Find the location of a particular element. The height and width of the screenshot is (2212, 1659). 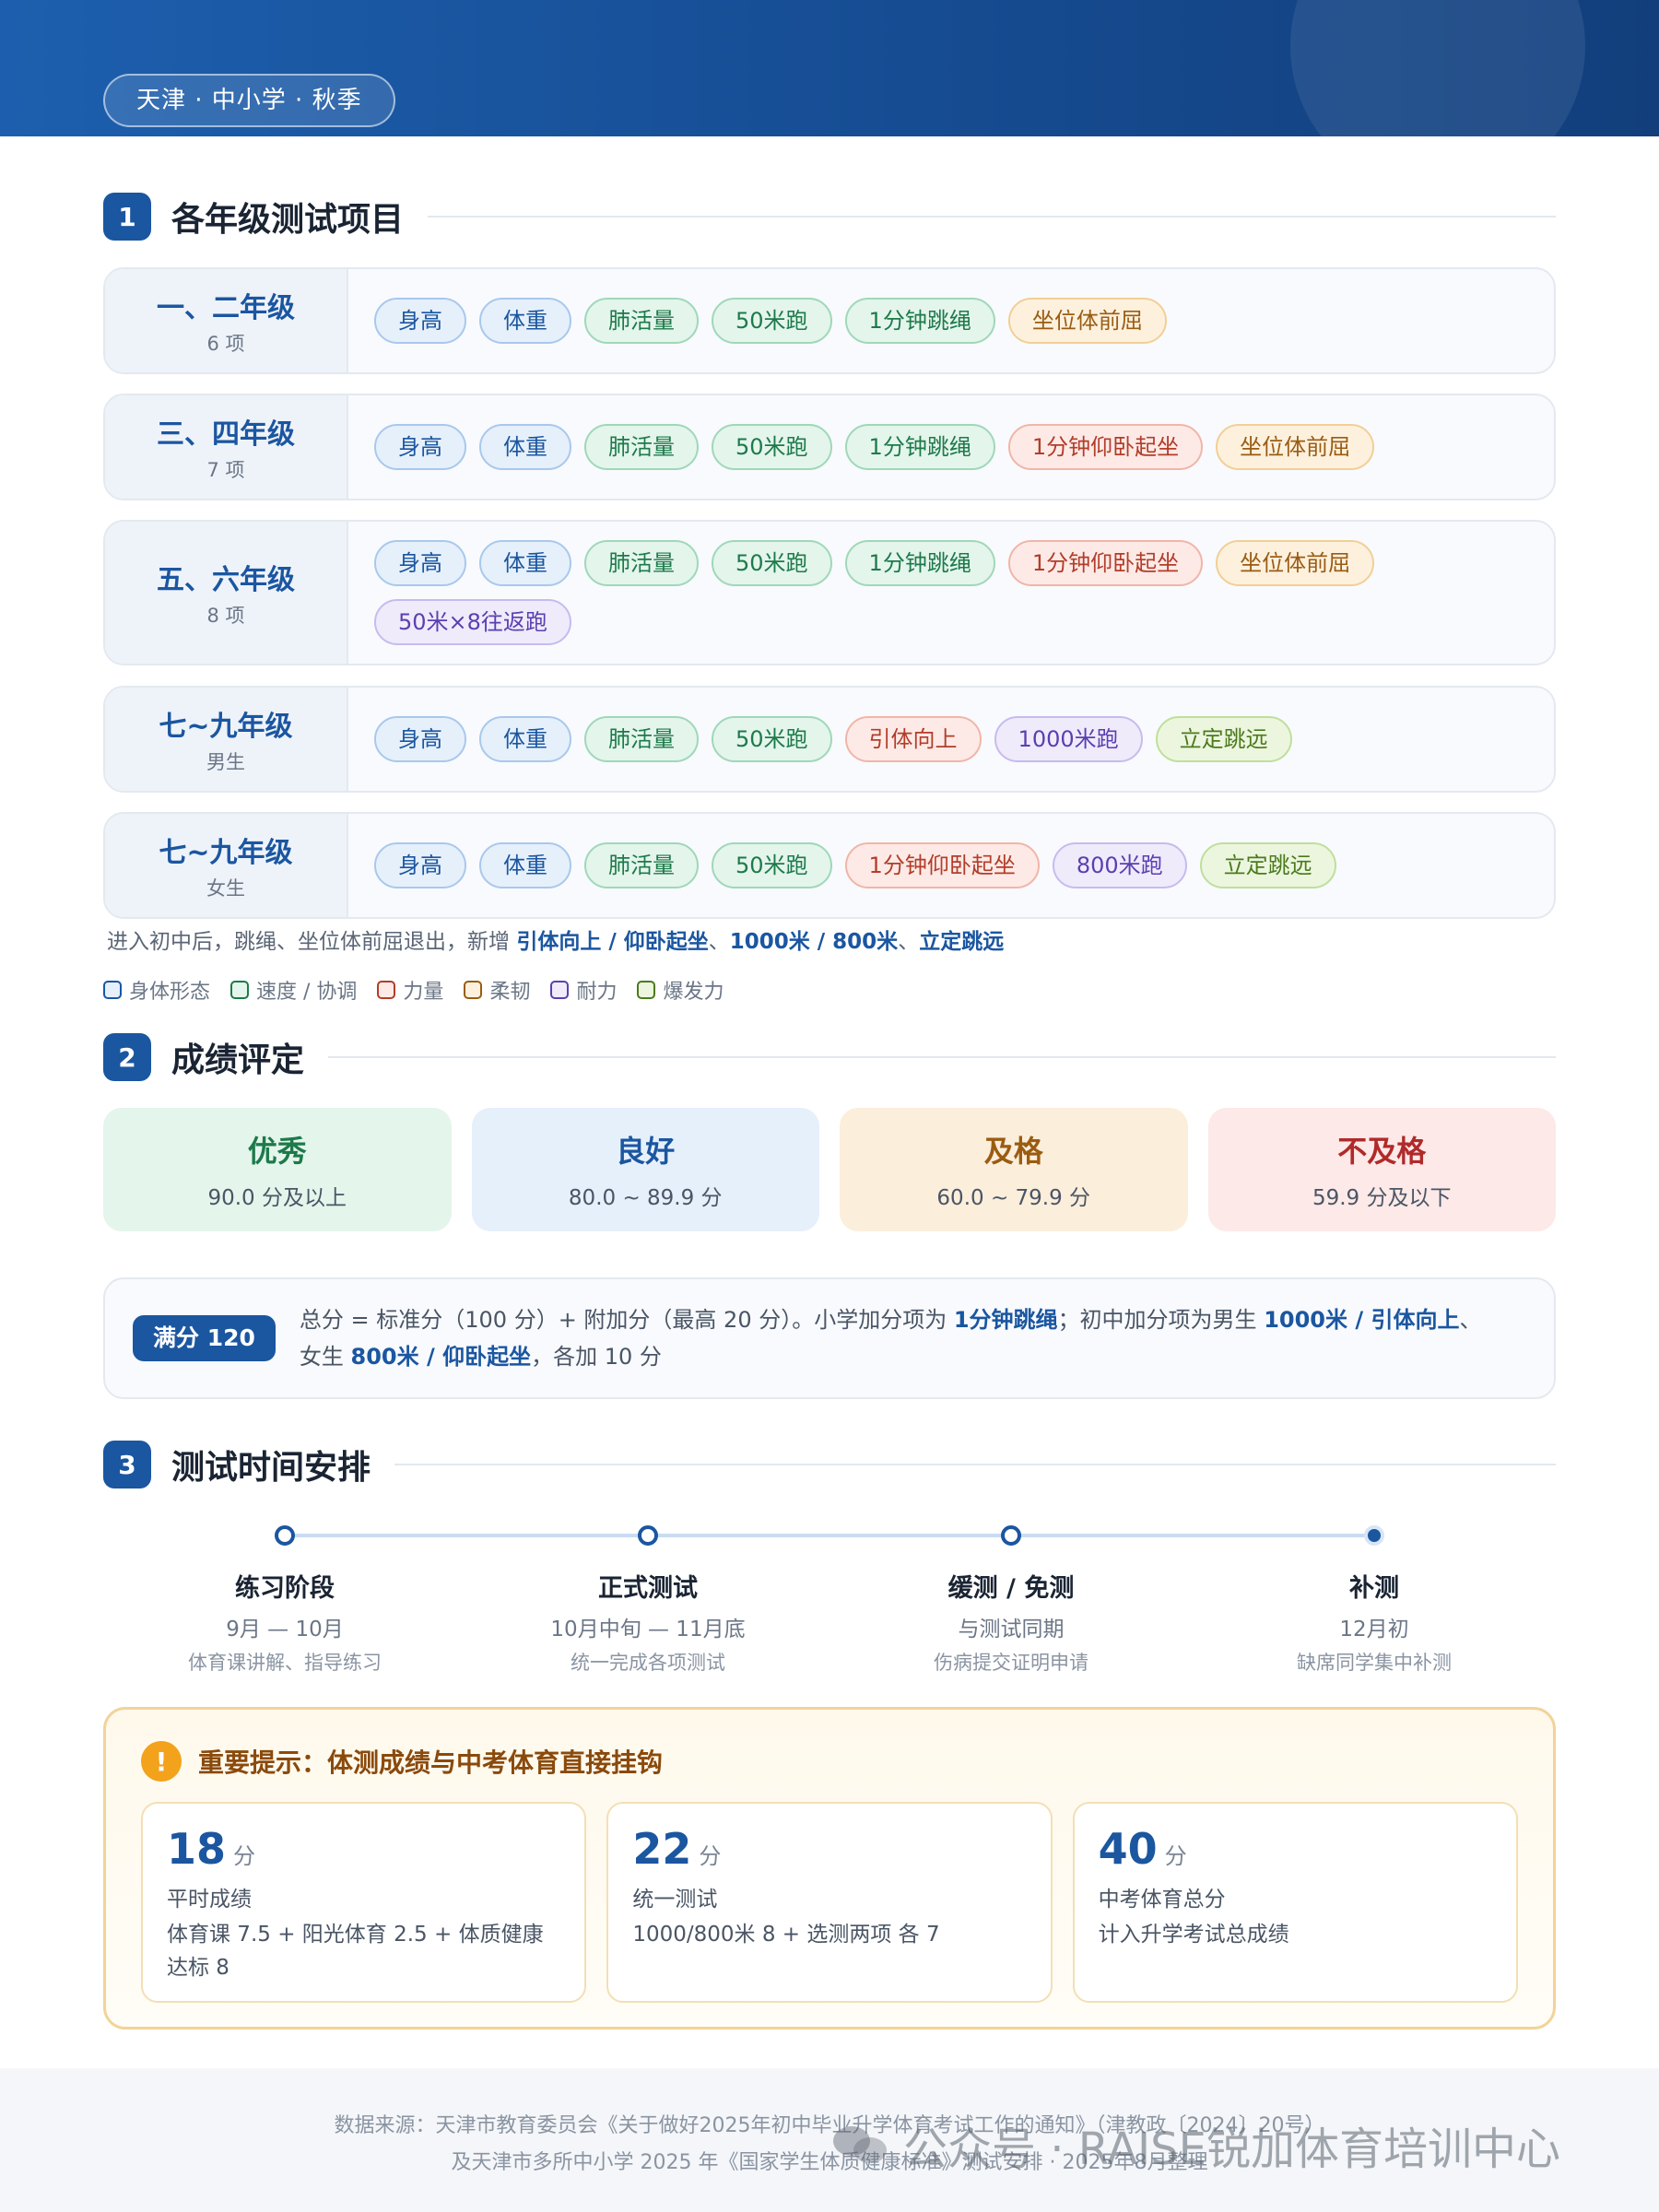

timeline-step: 补测 12月初 缺席同学集中补测 is located at coordinates (1374, 1597).